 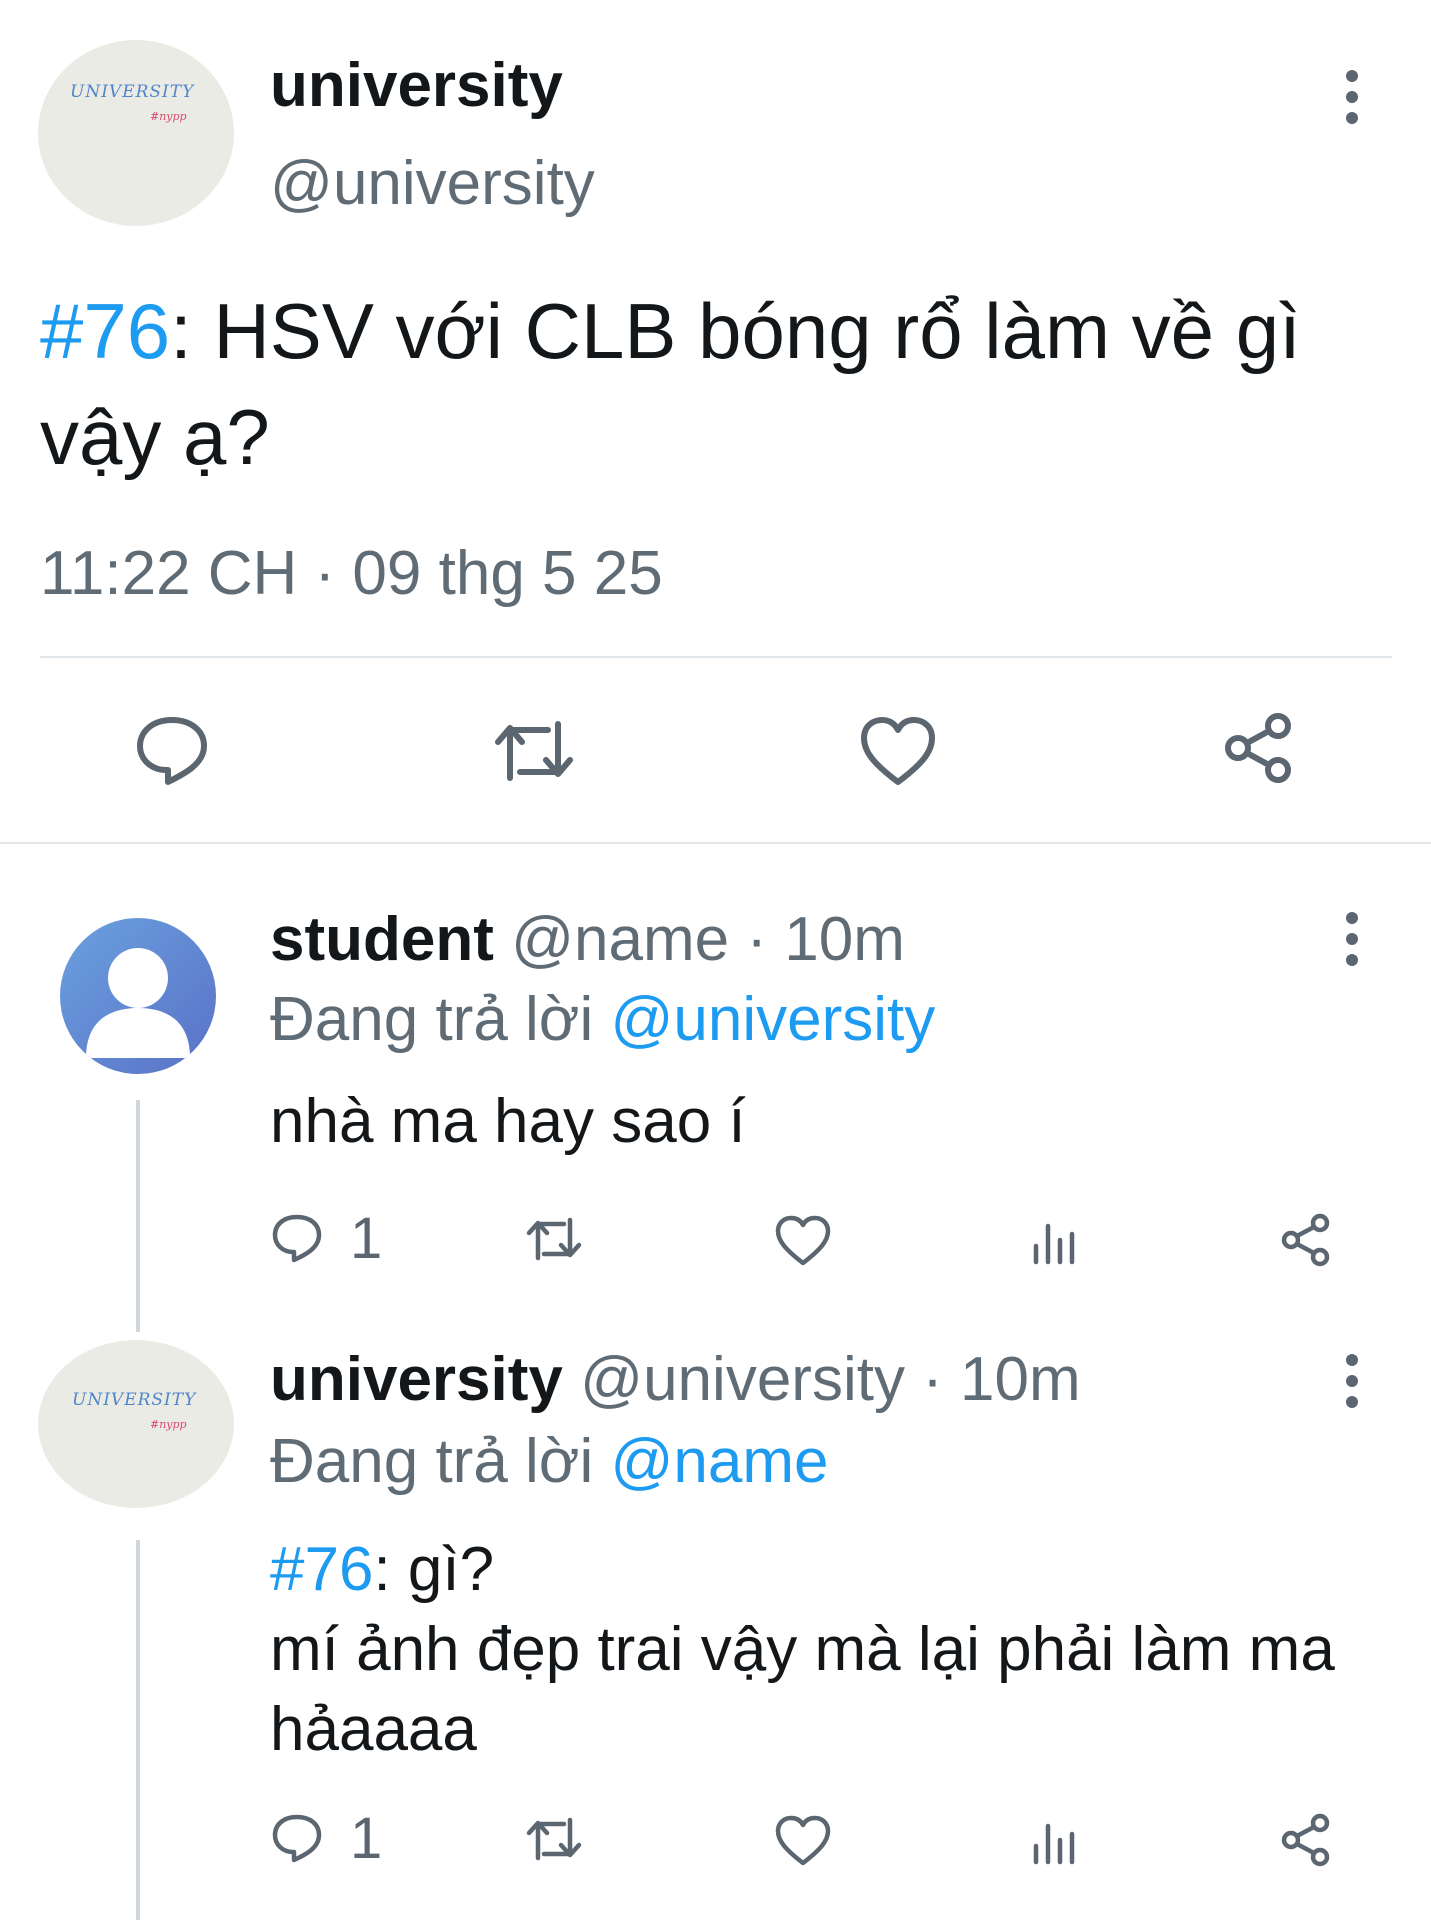 I want to click on reply-avatar-default, so click(x=138, y=996).